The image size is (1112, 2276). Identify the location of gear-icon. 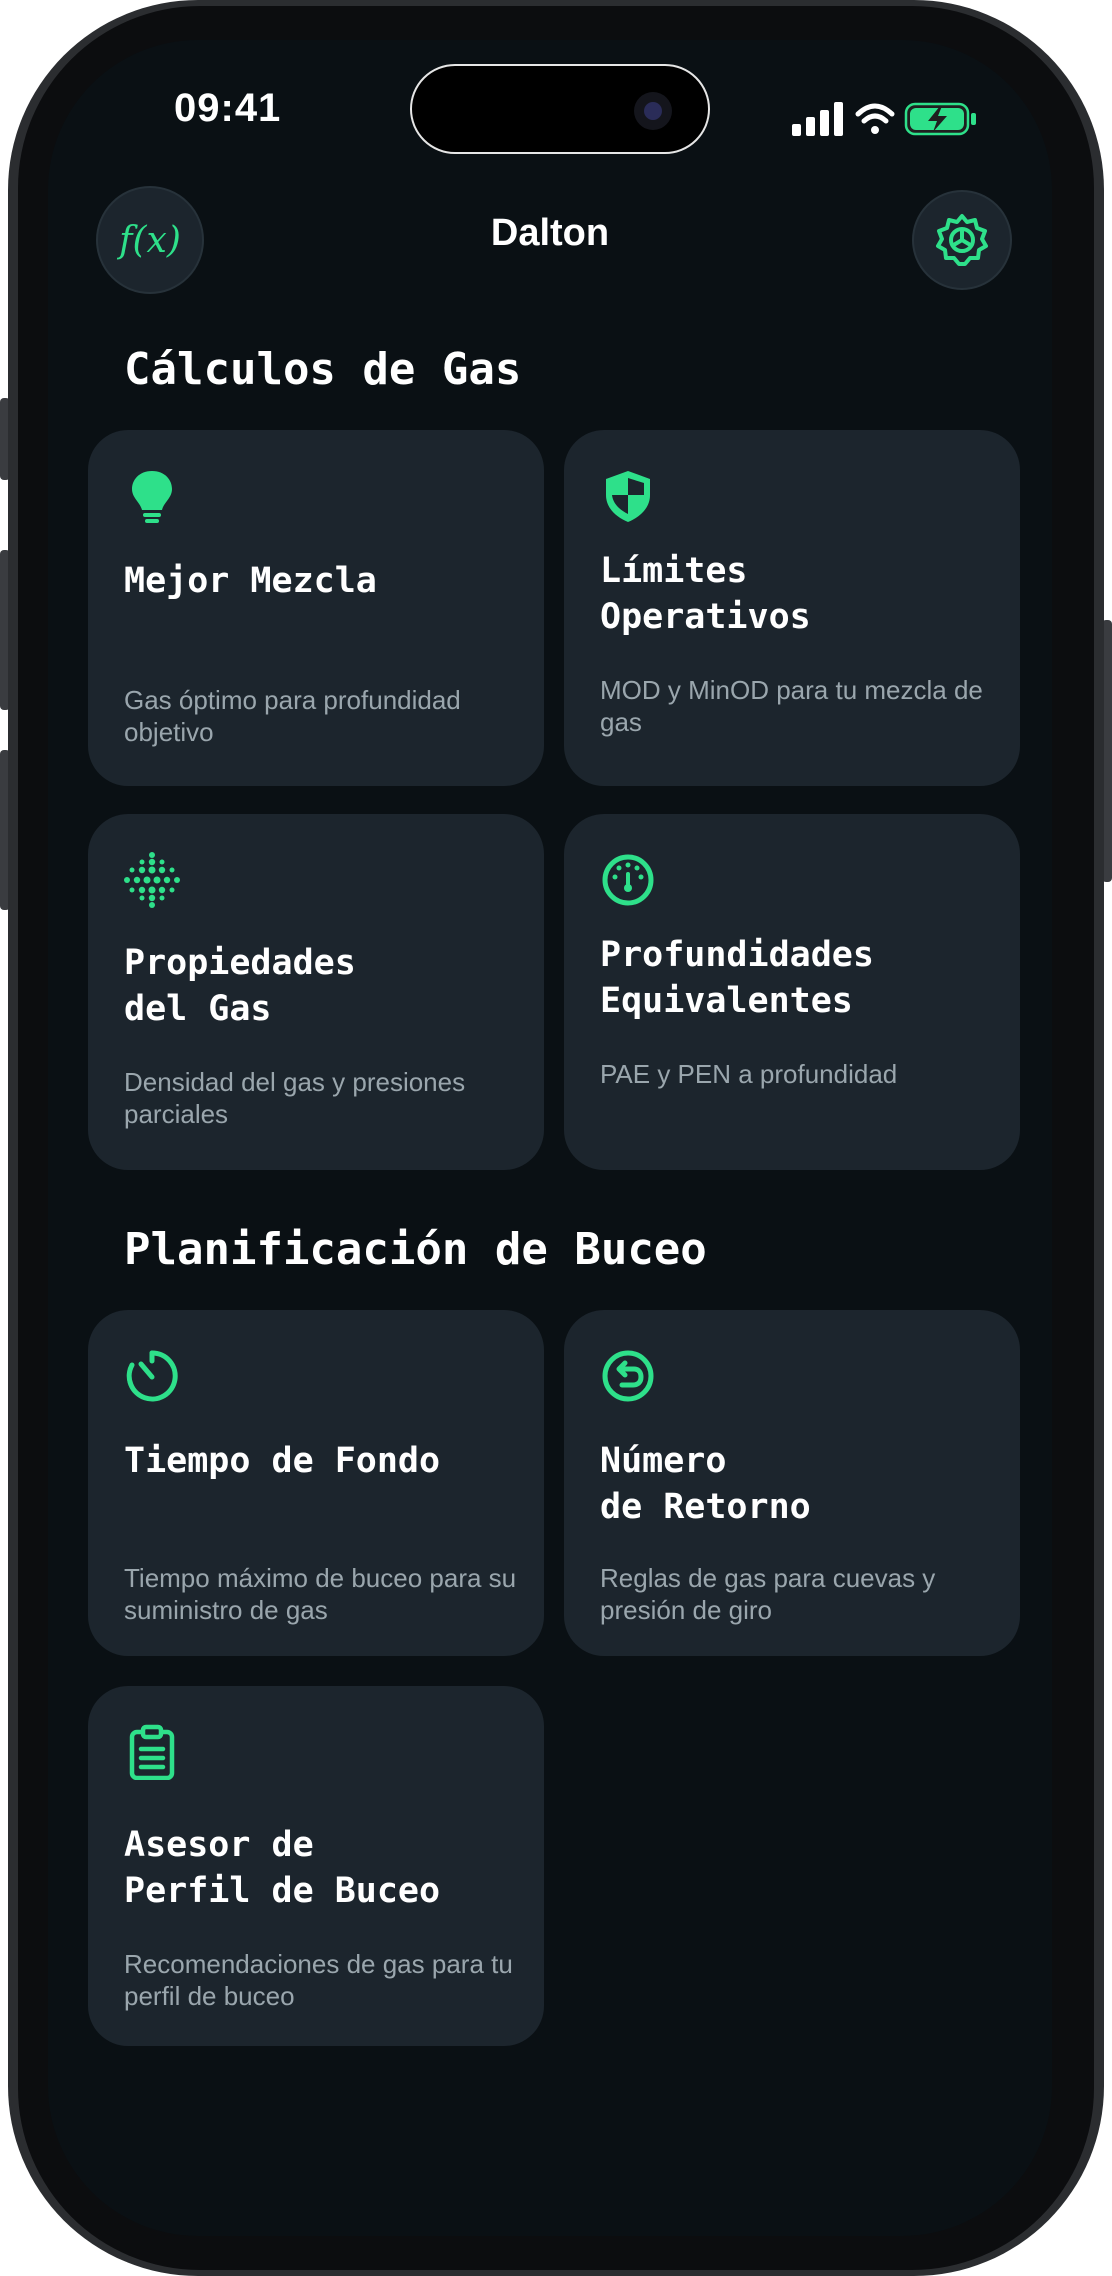
(962, 240).